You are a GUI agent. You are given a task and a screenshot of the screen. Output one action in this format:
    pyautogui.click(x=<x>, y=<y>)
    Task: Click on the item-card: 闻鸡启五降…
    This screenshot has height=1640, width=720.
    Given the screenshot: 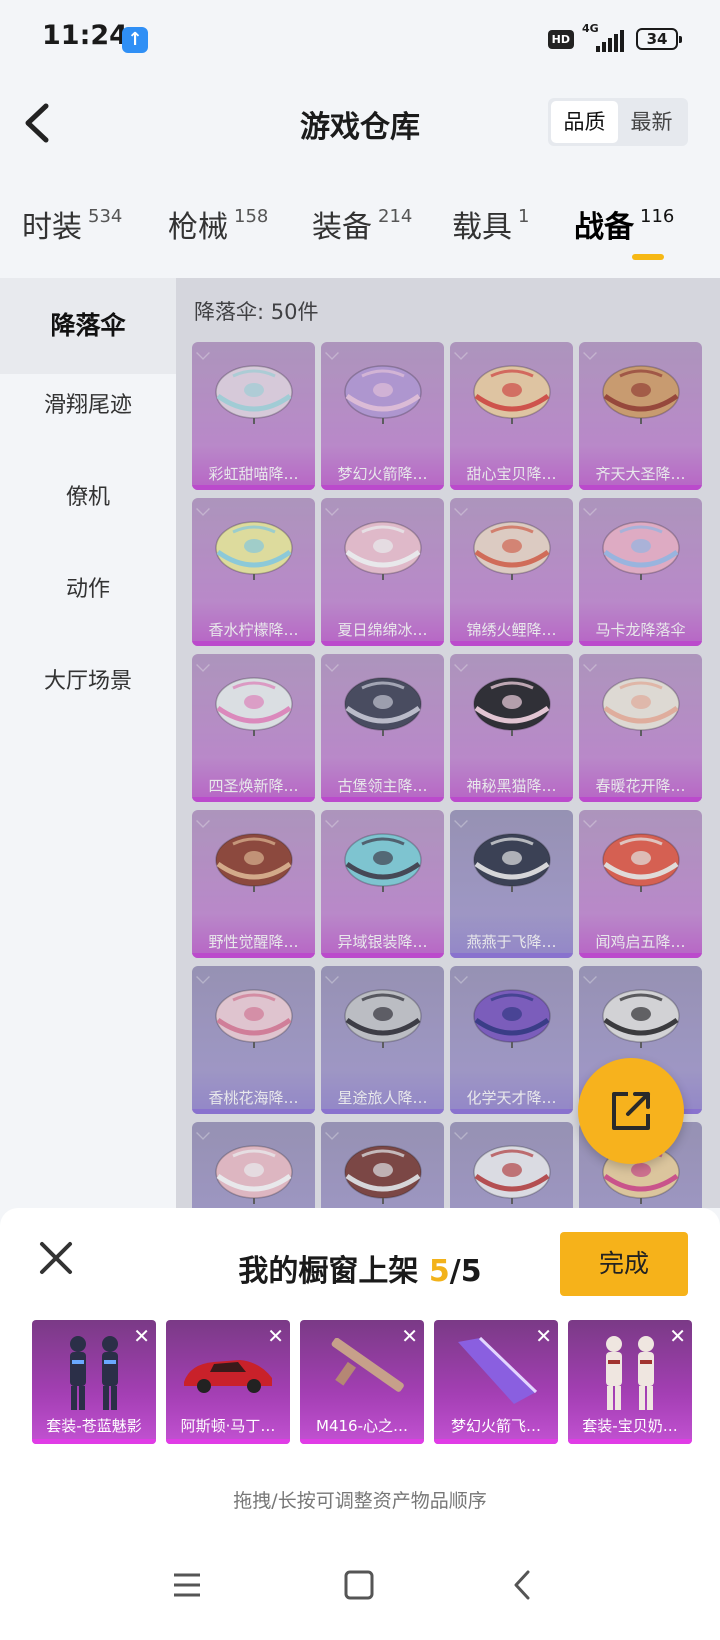 What is the action you would take?
    pyautogui.click(x=640, y=884)
    